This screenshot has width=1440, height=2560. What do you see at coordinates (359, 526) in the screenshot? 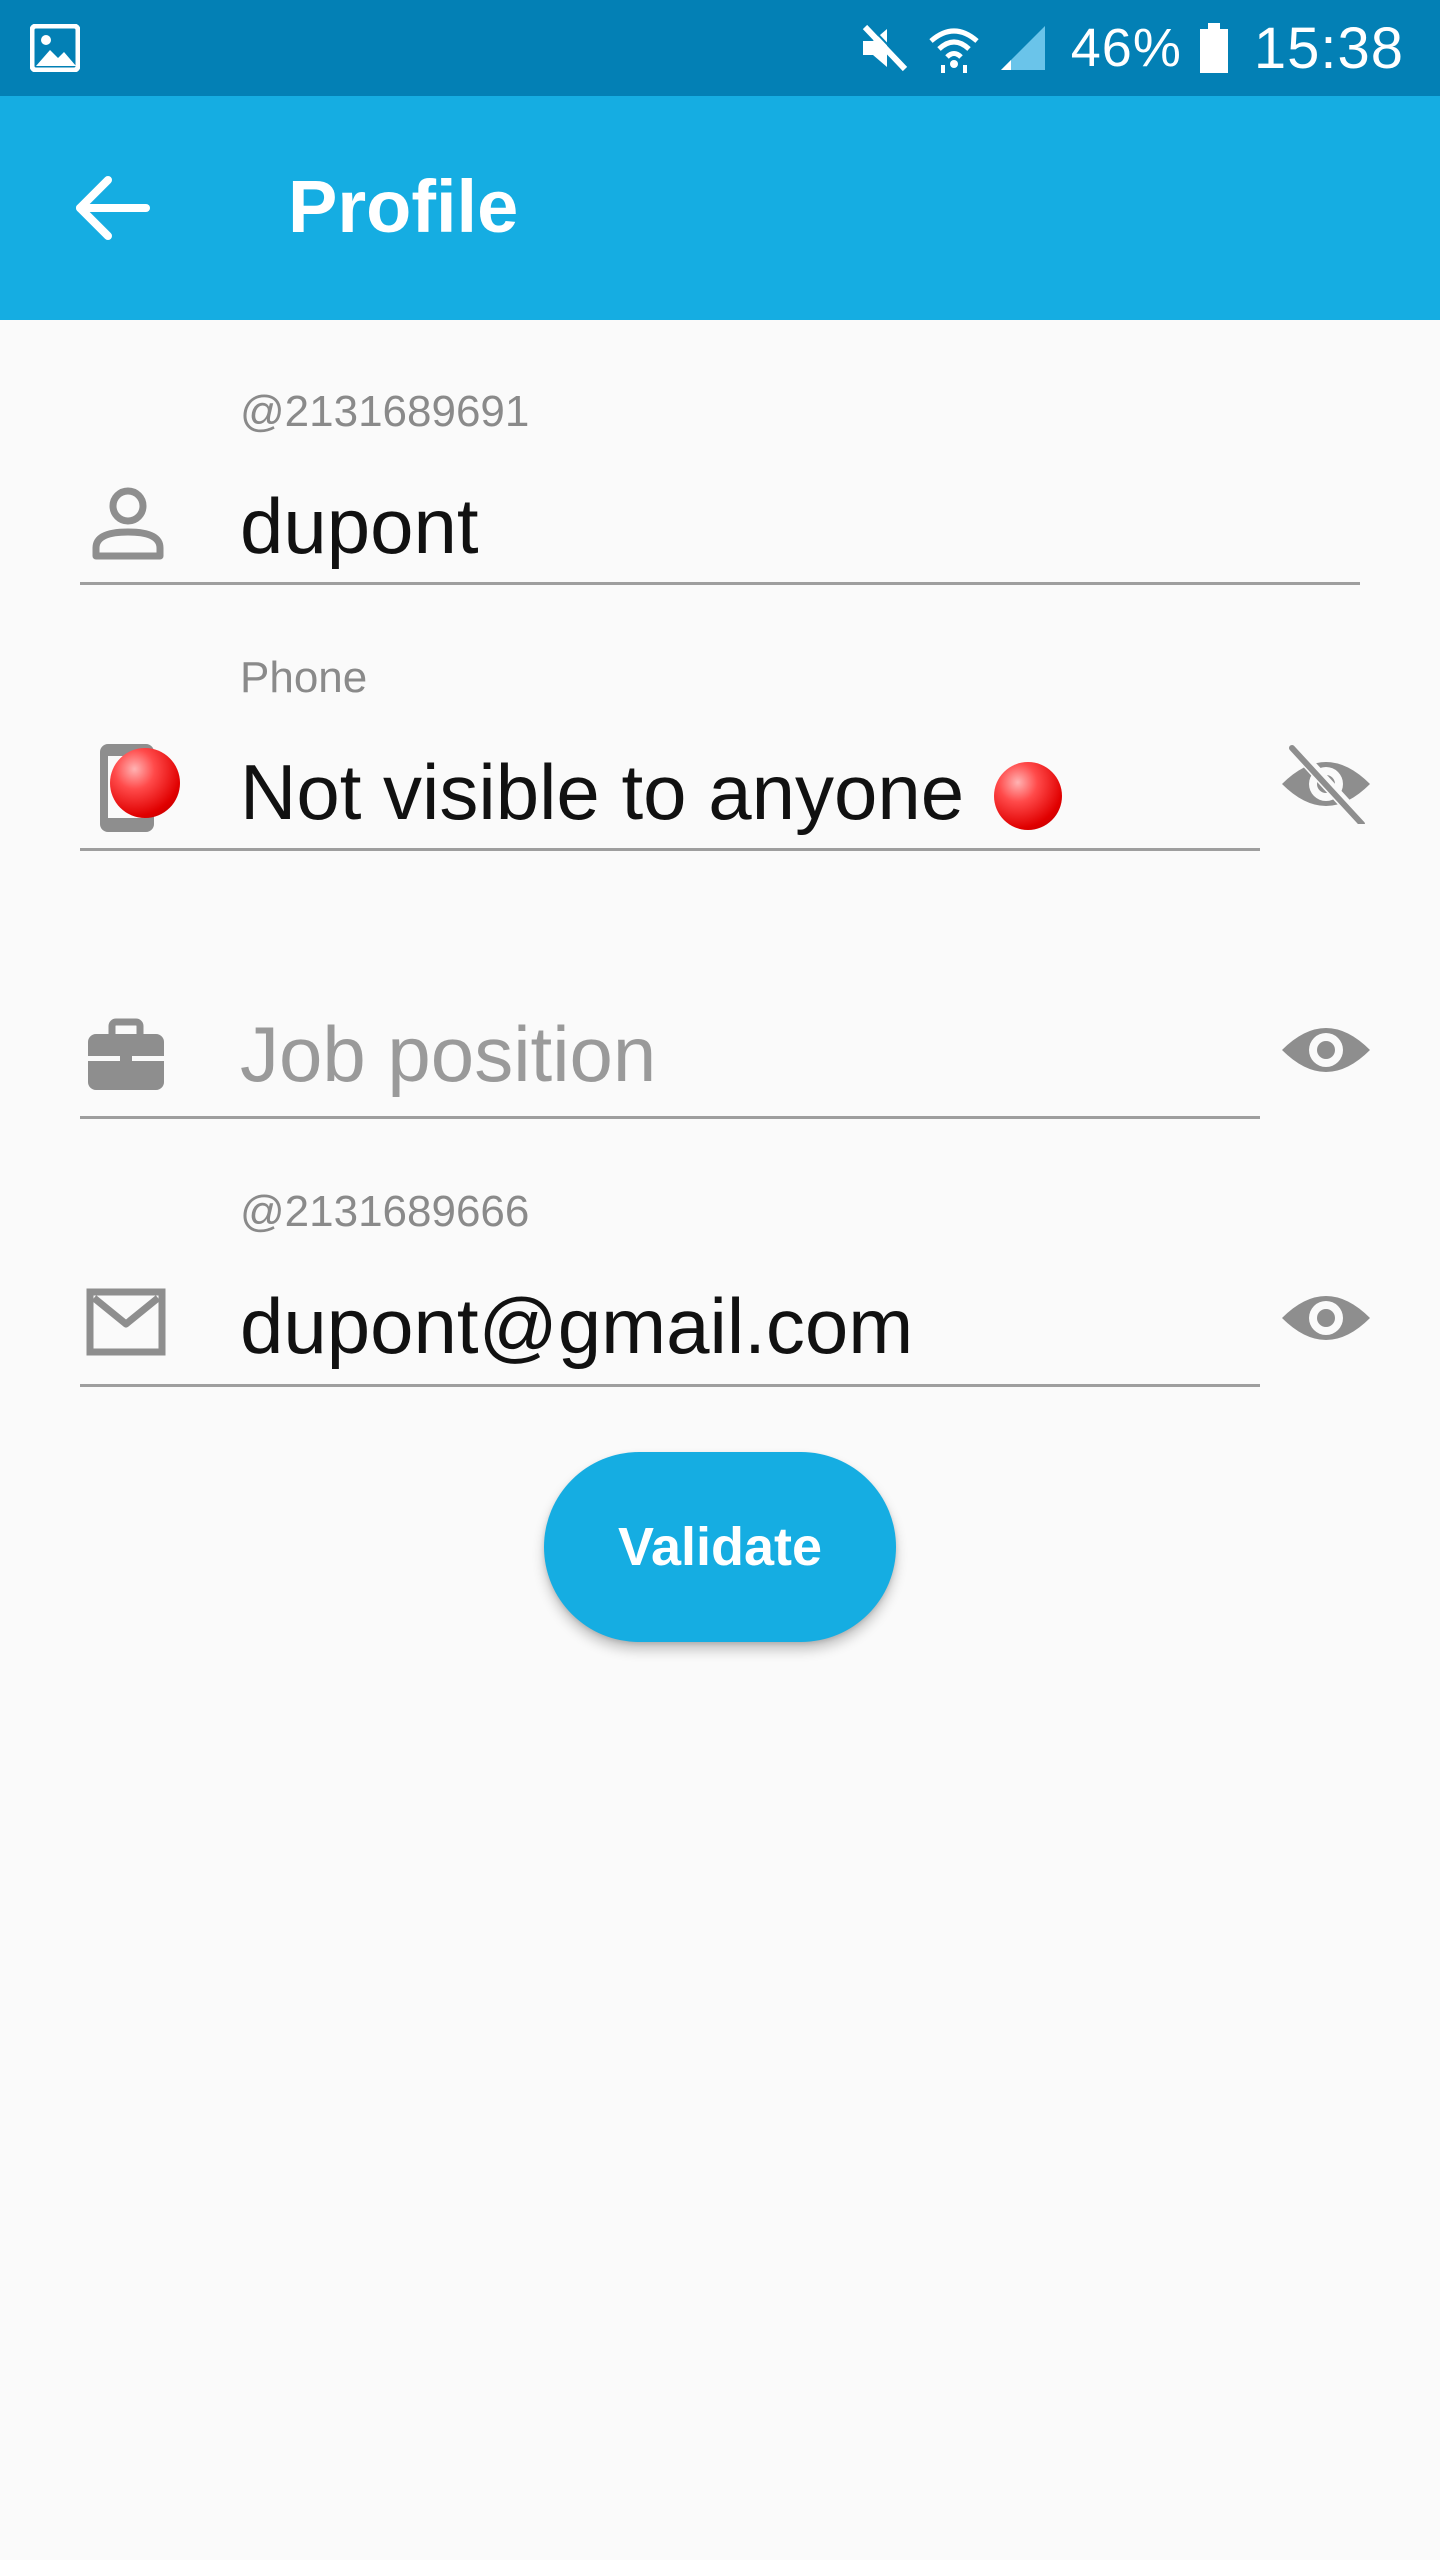
I see `username-input: dupont` at bounding box center [359, 526].